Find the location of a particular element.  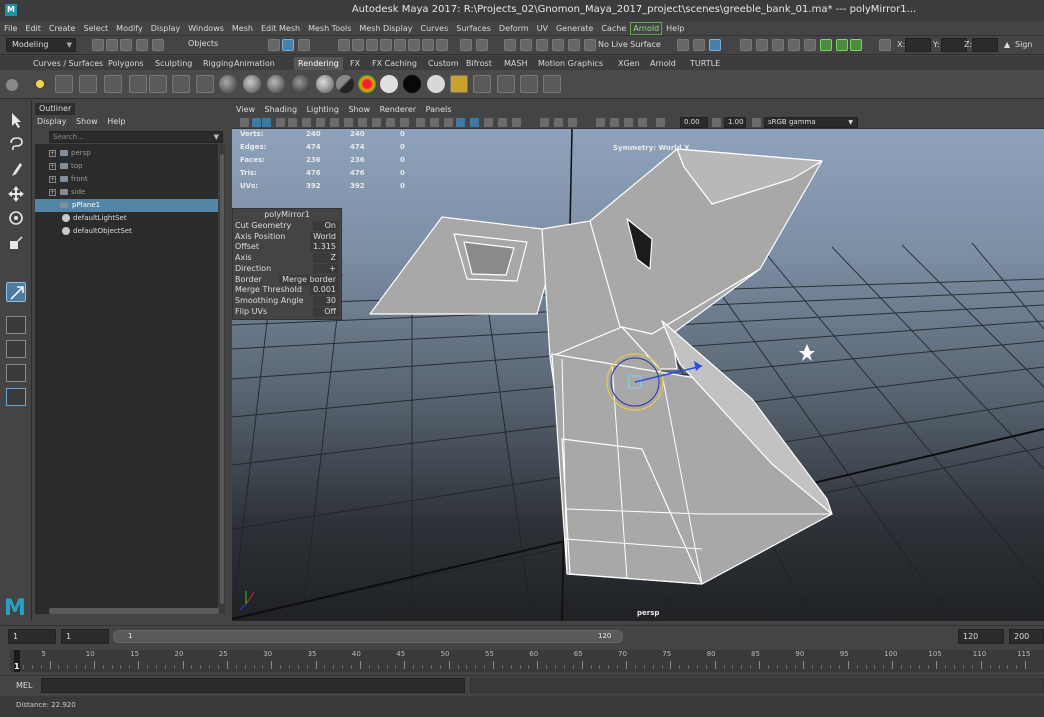

attr-smoothing-angle: Smoothing Angle 30 is located at coordinates (287, 300).